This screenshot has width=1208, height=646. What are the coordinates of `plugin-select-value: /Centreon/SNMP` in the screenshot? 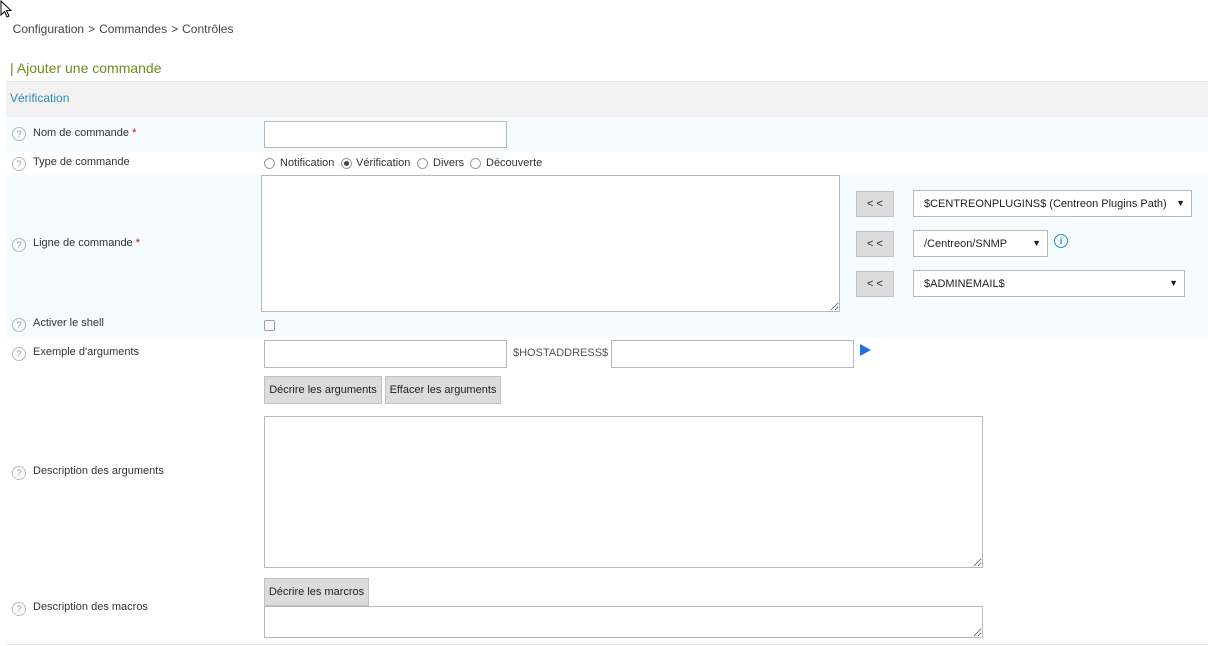 It's located at (966, 244).